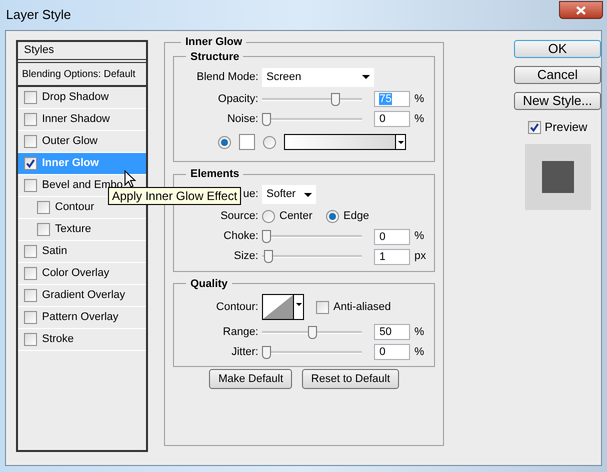 The image size is (607, 472). Describe the element at coordinates (214, 57) in the screenshot. I see `group-title: Structure` at that location.